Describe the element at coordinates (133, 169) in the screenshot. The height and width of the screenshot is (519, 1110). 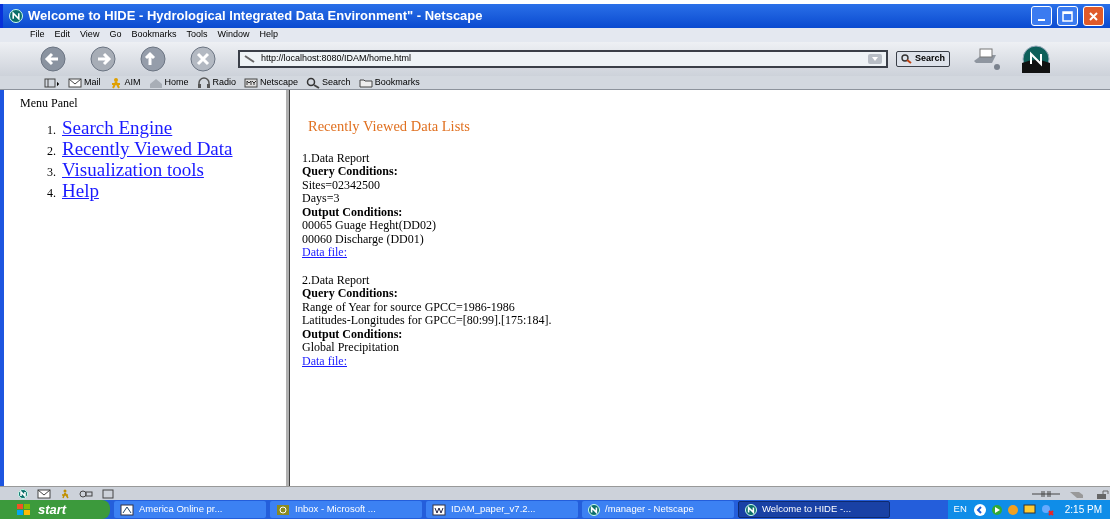
I see `menu-link: Visualization tools` at that location.